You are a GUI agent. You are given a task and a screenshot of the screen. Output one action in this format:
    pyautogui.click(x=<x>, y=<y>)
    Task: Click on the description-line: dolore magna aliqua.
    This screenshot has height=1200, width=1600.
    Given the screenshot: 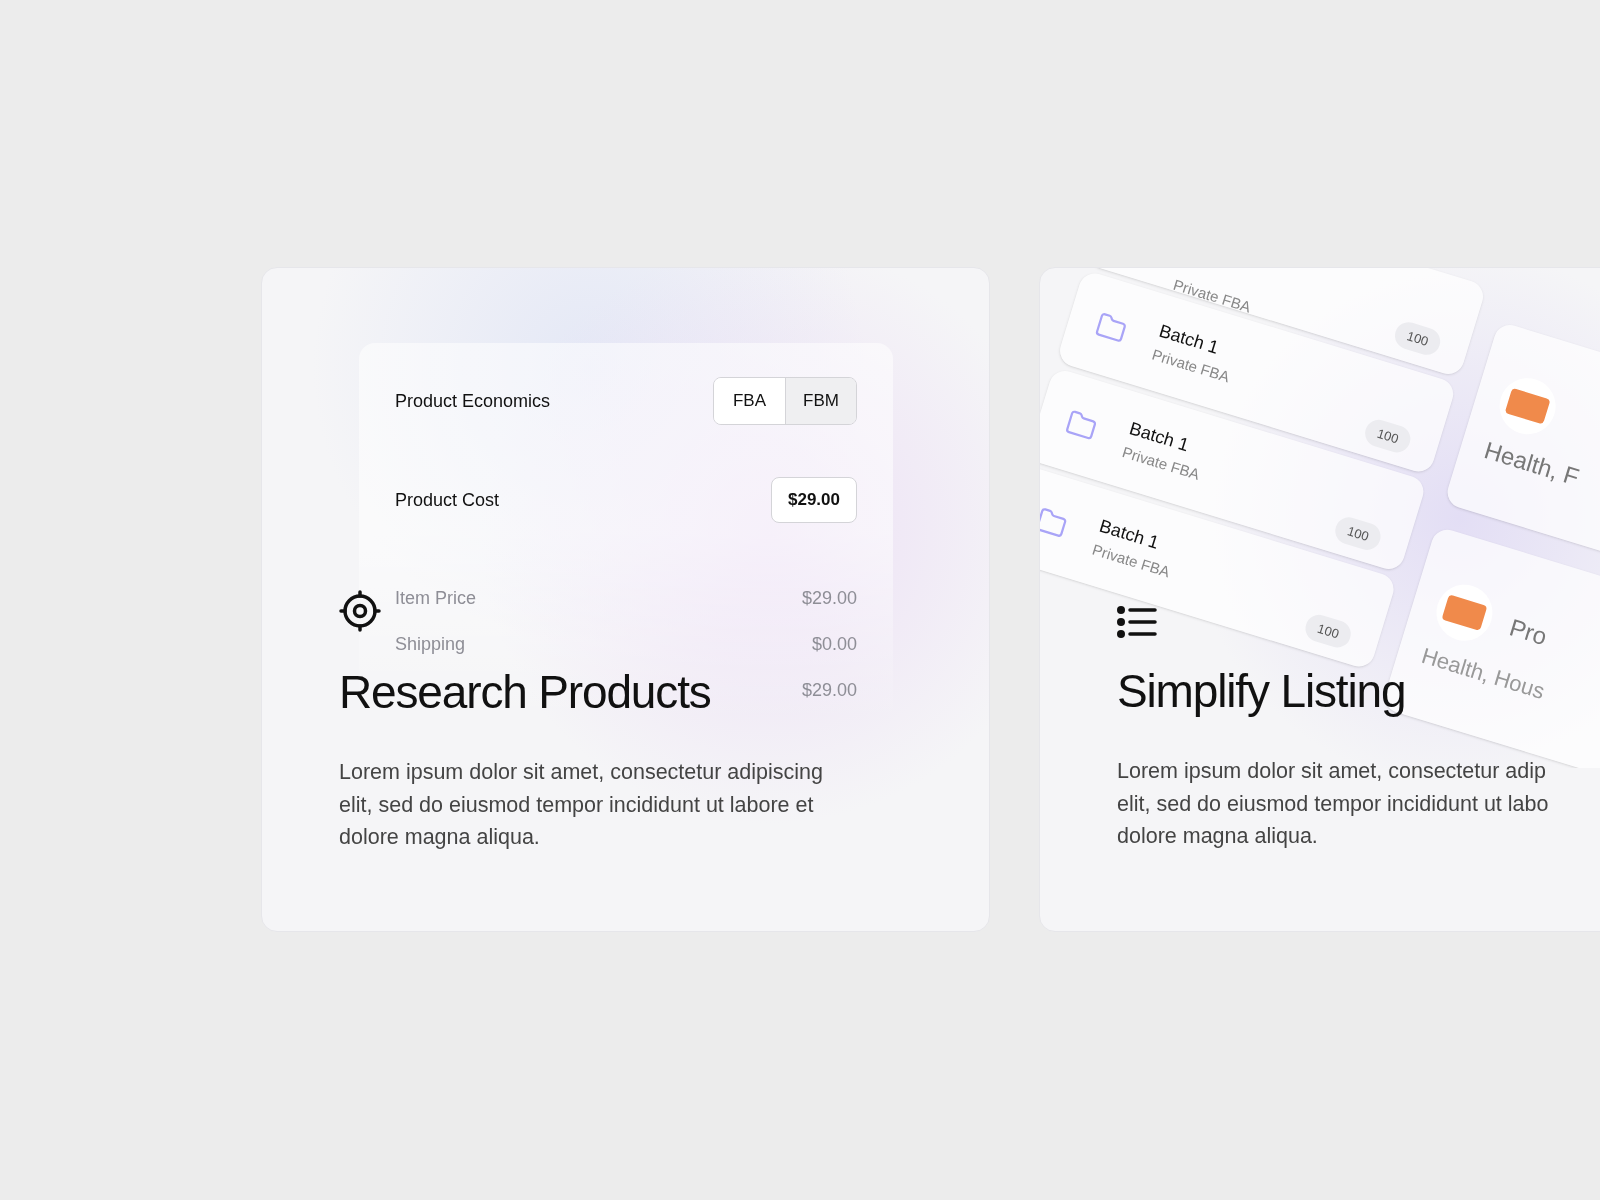 What is the action you would take?
    pyautogui.click(x=1218, y=836)
    